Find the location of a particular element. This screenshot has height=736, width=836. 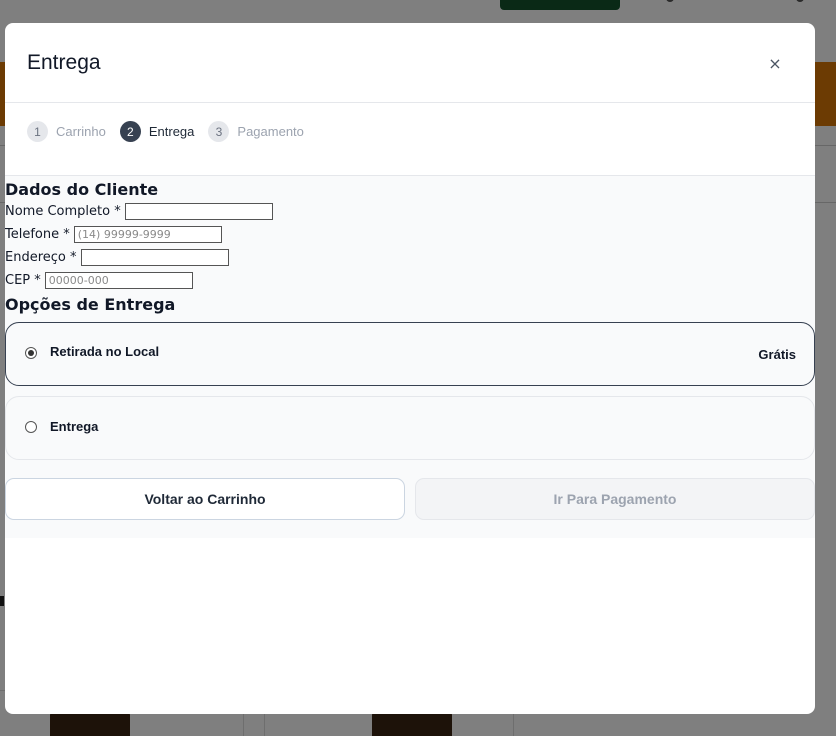

step-number: 1 is located at coordinates (37, 131).